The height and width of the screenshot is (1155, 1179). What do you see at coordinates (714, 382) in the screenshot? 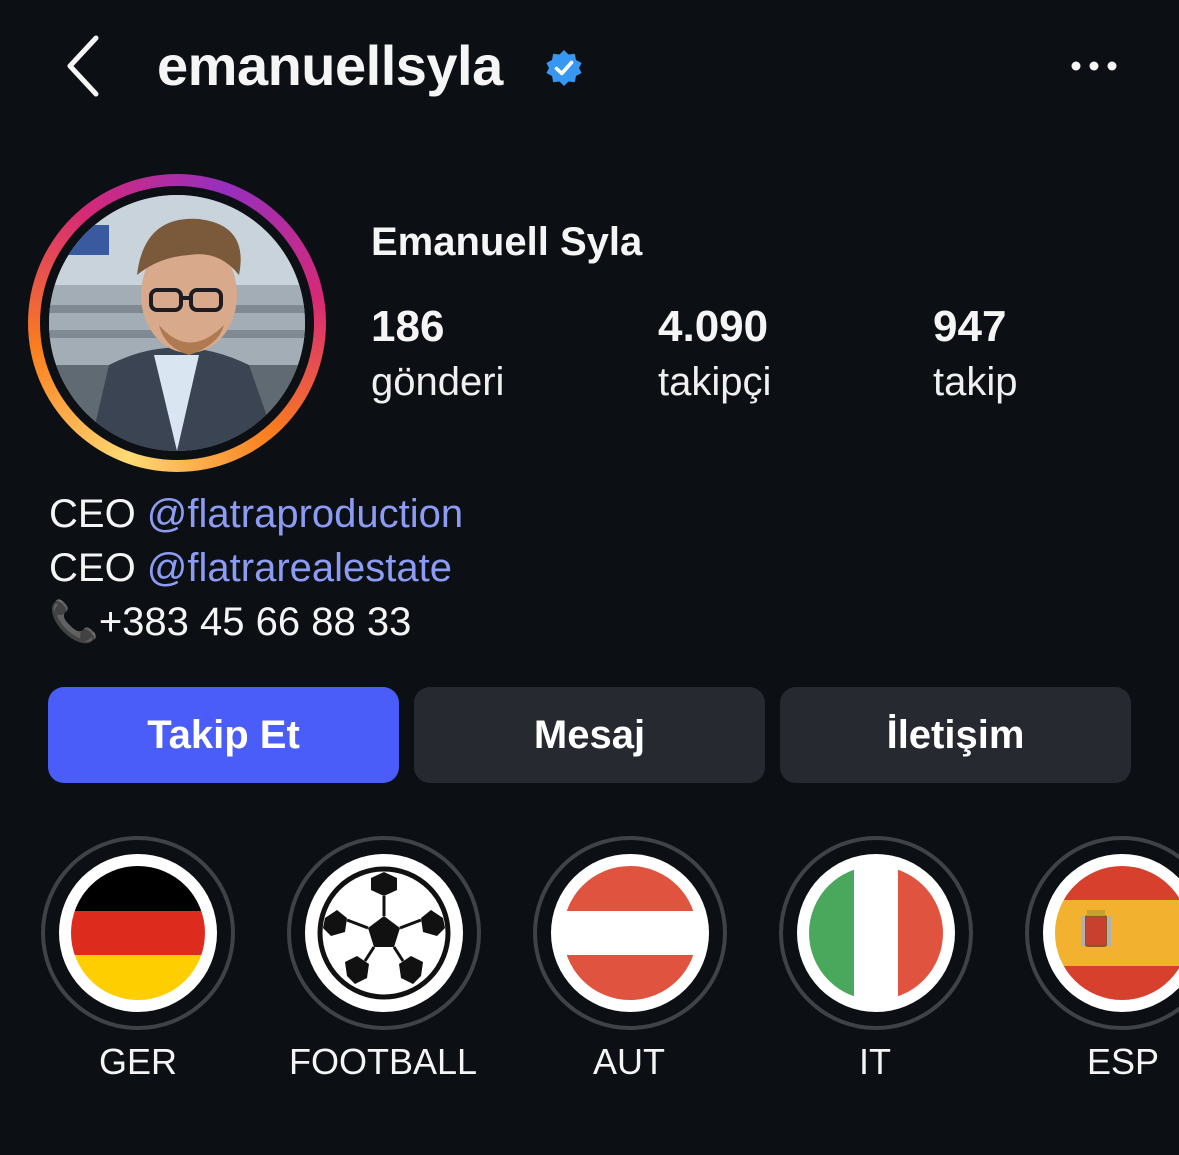
I see `followers-label: takipçi` at bounding box center [714, 382].